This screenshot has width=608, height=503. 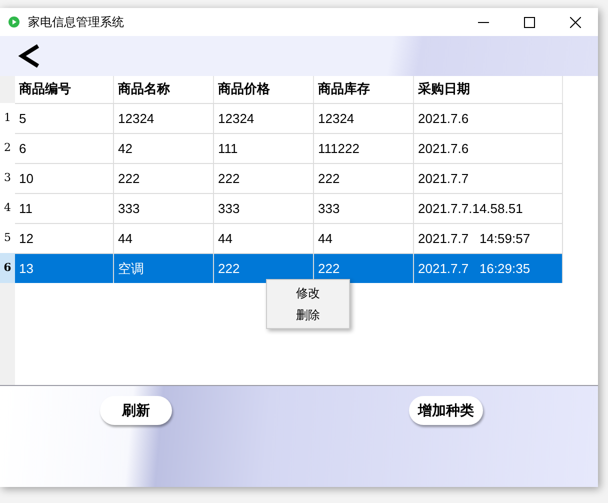 I want to click on table-row: 5 12324 12324 12324 2021.7.6, so click(x=289, y=118).